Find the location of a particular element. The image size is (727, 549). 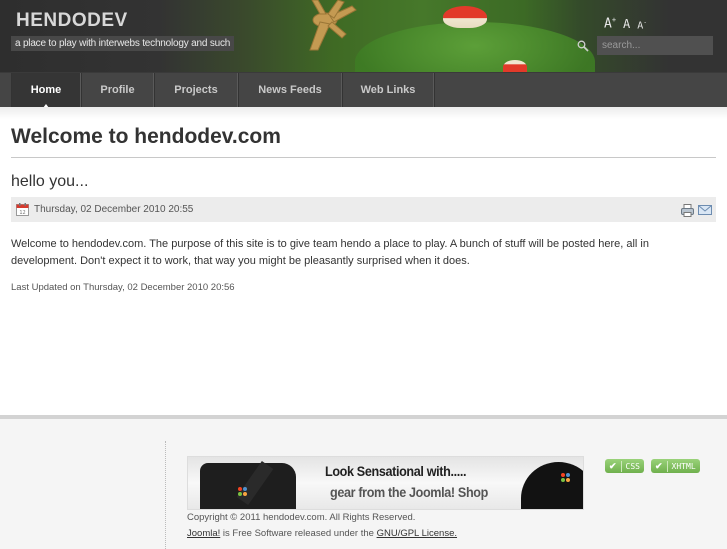

cap-graphic is located at coordinates (552, 485).